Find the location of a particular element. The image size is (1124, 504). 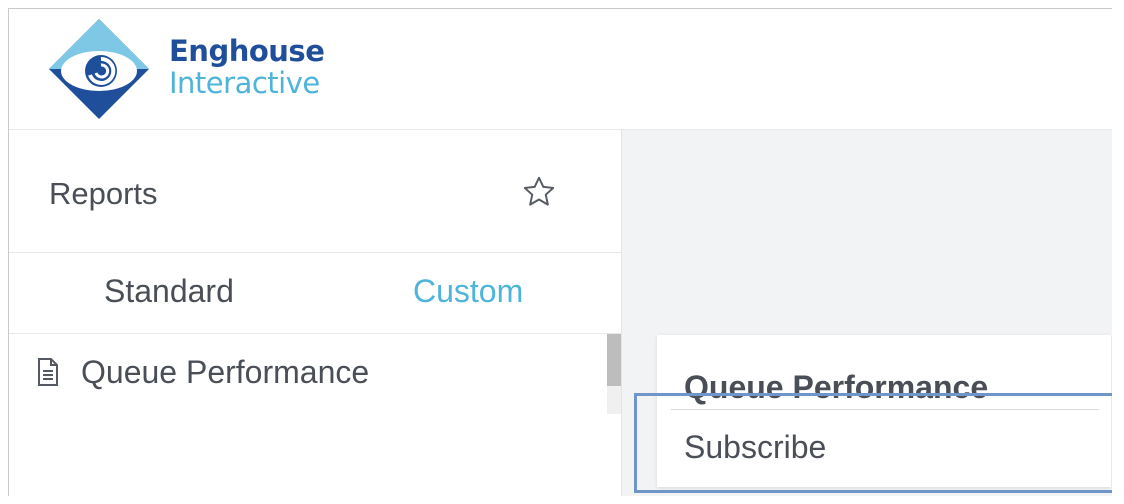

star-icon is located at coordinates (539, 192).